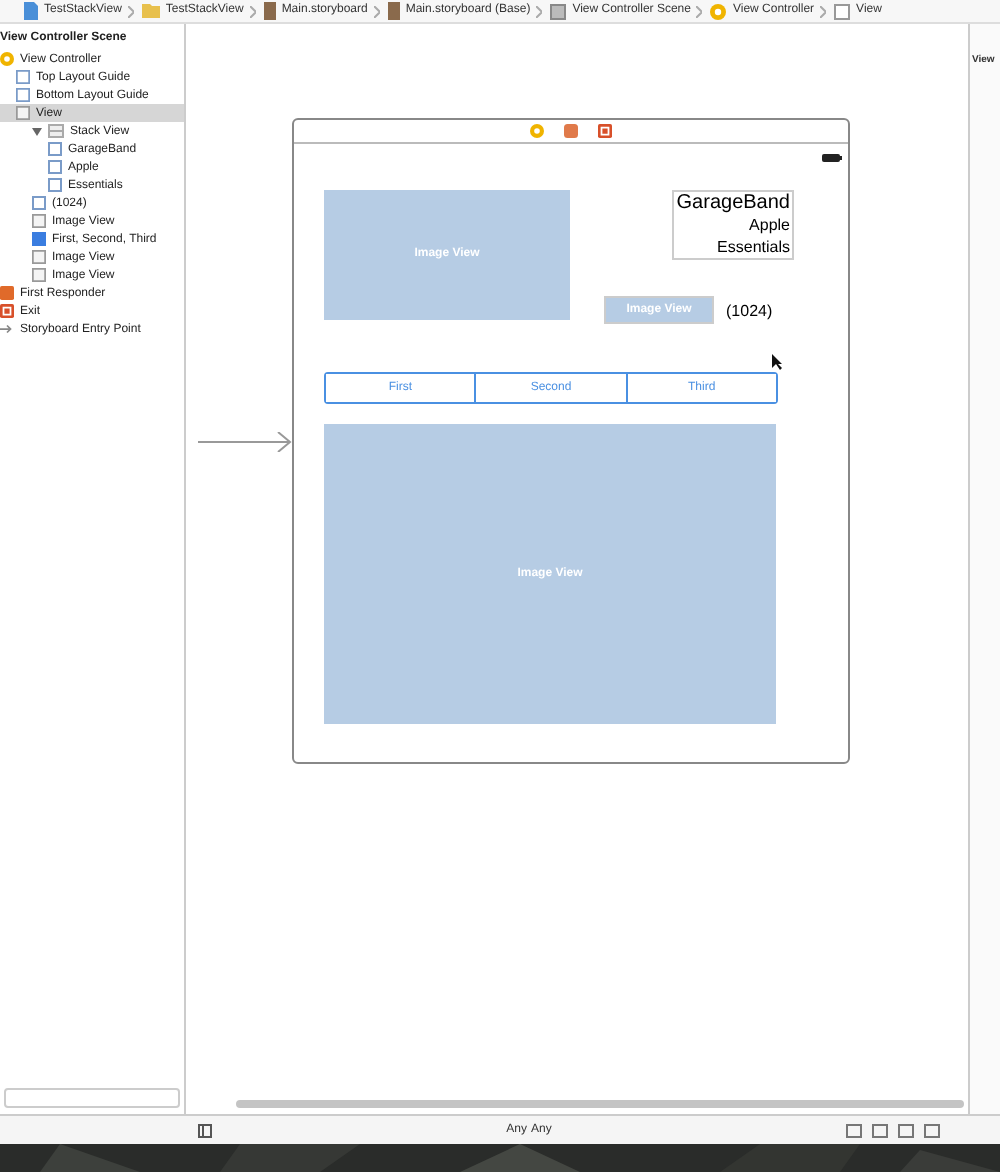 Image resolution: width=1000 pixels, height=1172 pixels. Describe the element at coordinates (600, 1104) in the screenshot. I see `scrollbar` at that location.